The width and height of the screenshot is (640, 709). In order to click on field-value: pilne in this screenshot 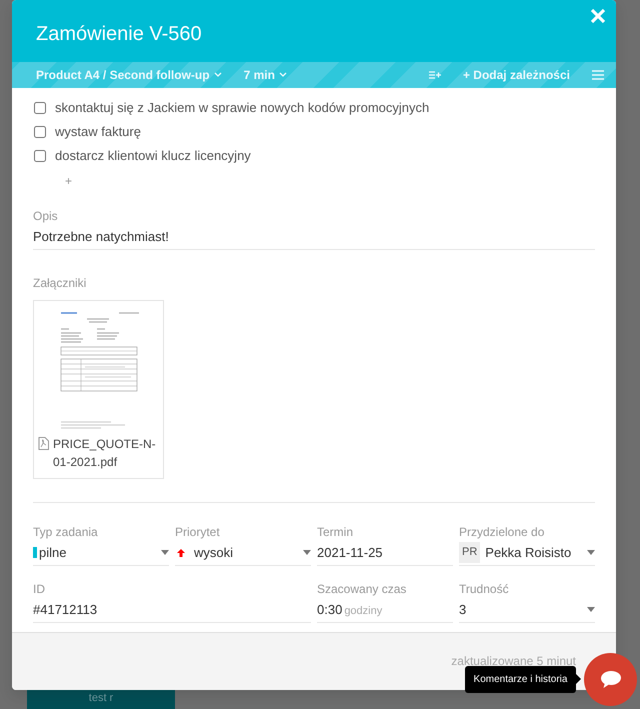, I will do `click(52, 553)`.